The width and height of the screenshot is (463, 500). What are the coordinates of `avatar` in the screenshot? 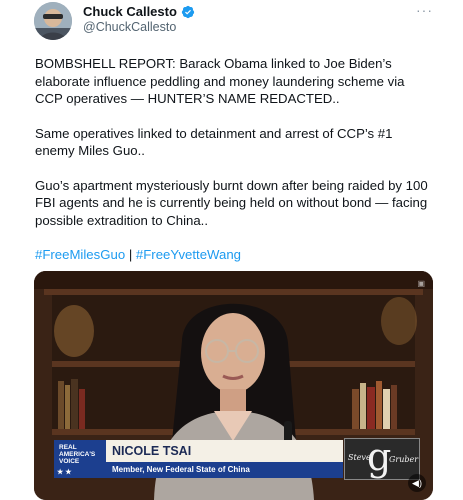 It's located at (53, 21).